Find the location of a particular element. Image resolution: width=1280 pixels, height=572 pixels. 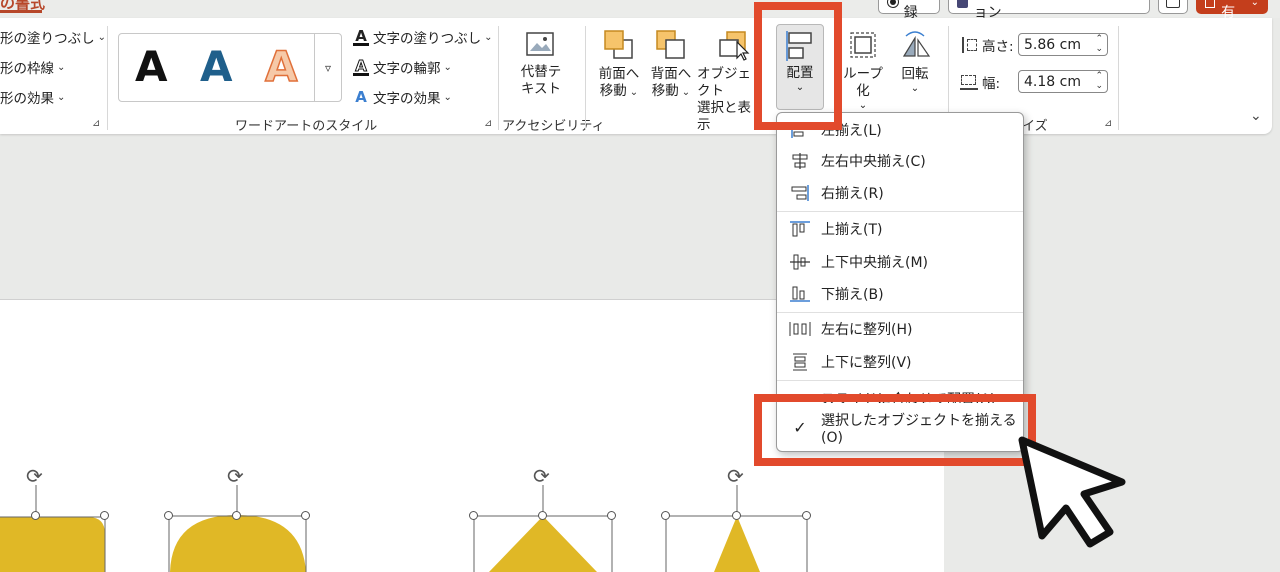

size-group-label: イズ is located at coordinates (1035, 126).